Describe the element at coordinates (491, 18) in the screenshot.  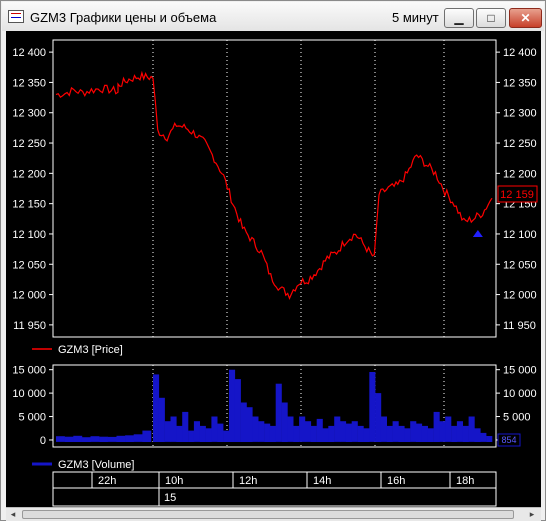
I see `maximize-button: □` at that location.